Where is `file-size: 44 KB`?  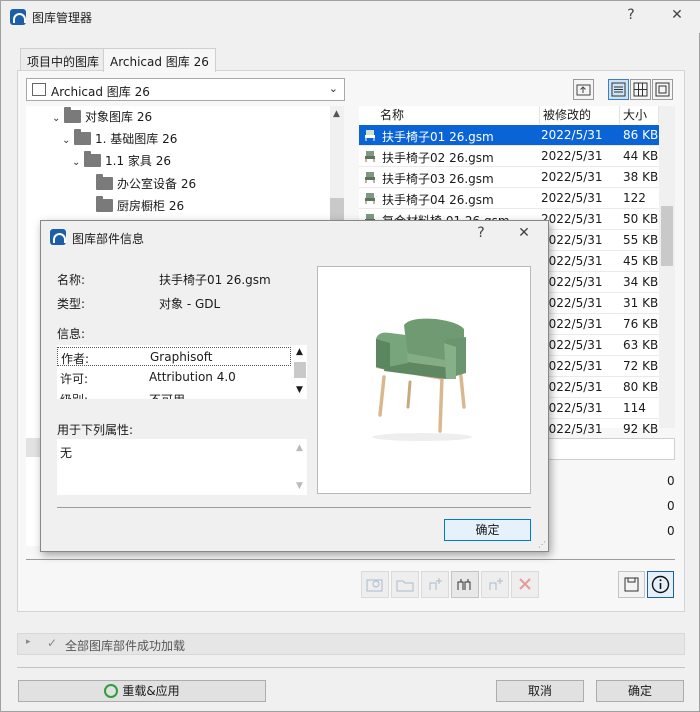
file-size: 44 KB is located at coordinates (641, 156).